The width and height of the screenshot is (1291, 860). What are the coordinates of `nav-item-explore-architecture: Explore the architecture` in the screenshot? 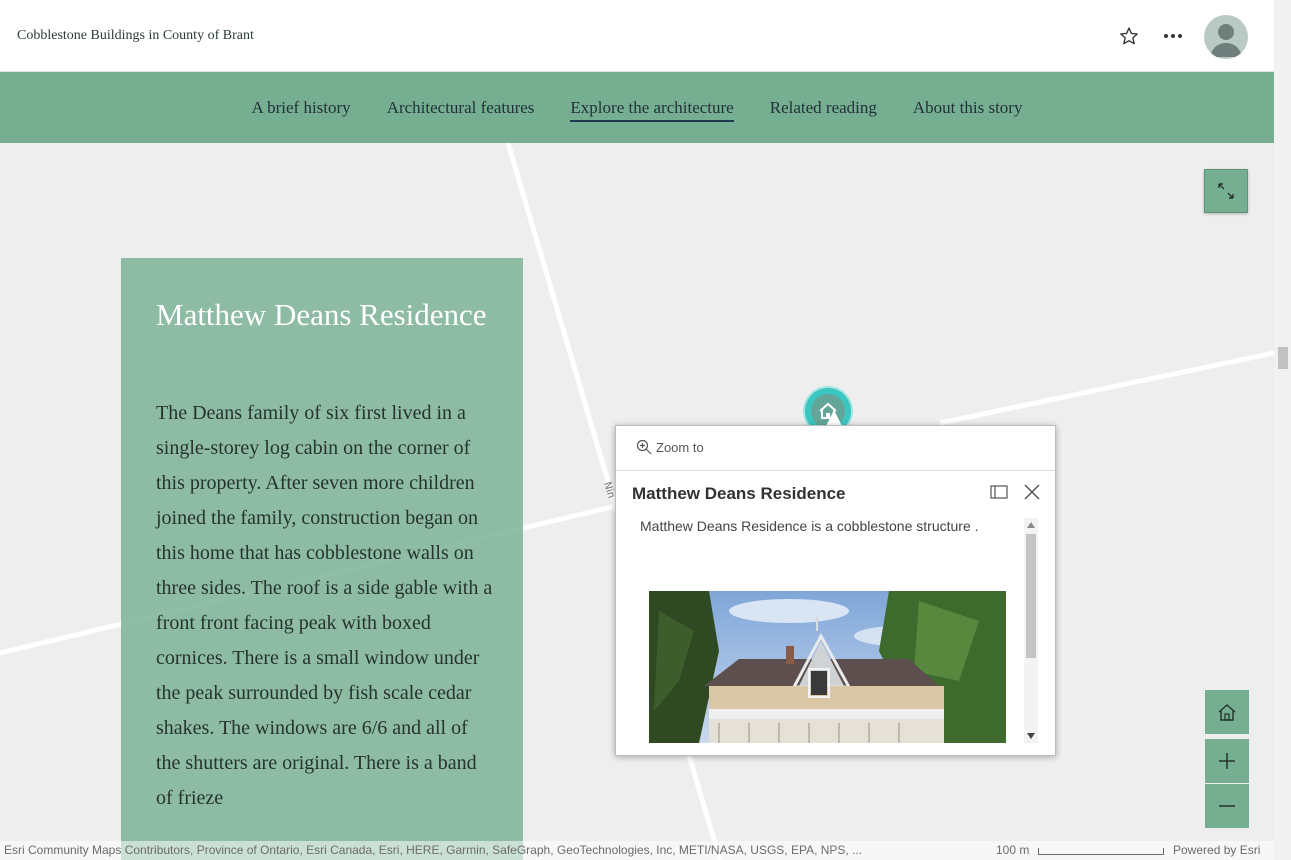 It's located at (652, 110).